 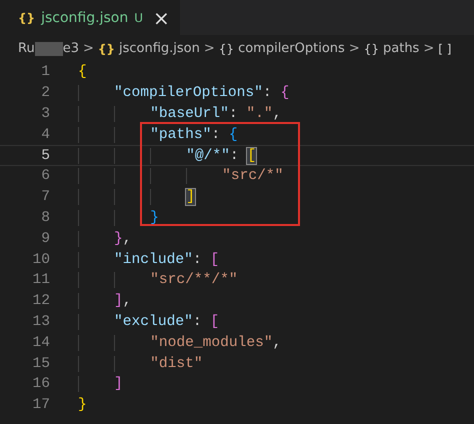 What do you see at coordinates (84, 18) in the screenshot?
I see `tab-title: jsconfig.json` at bounding box center [84, 18].